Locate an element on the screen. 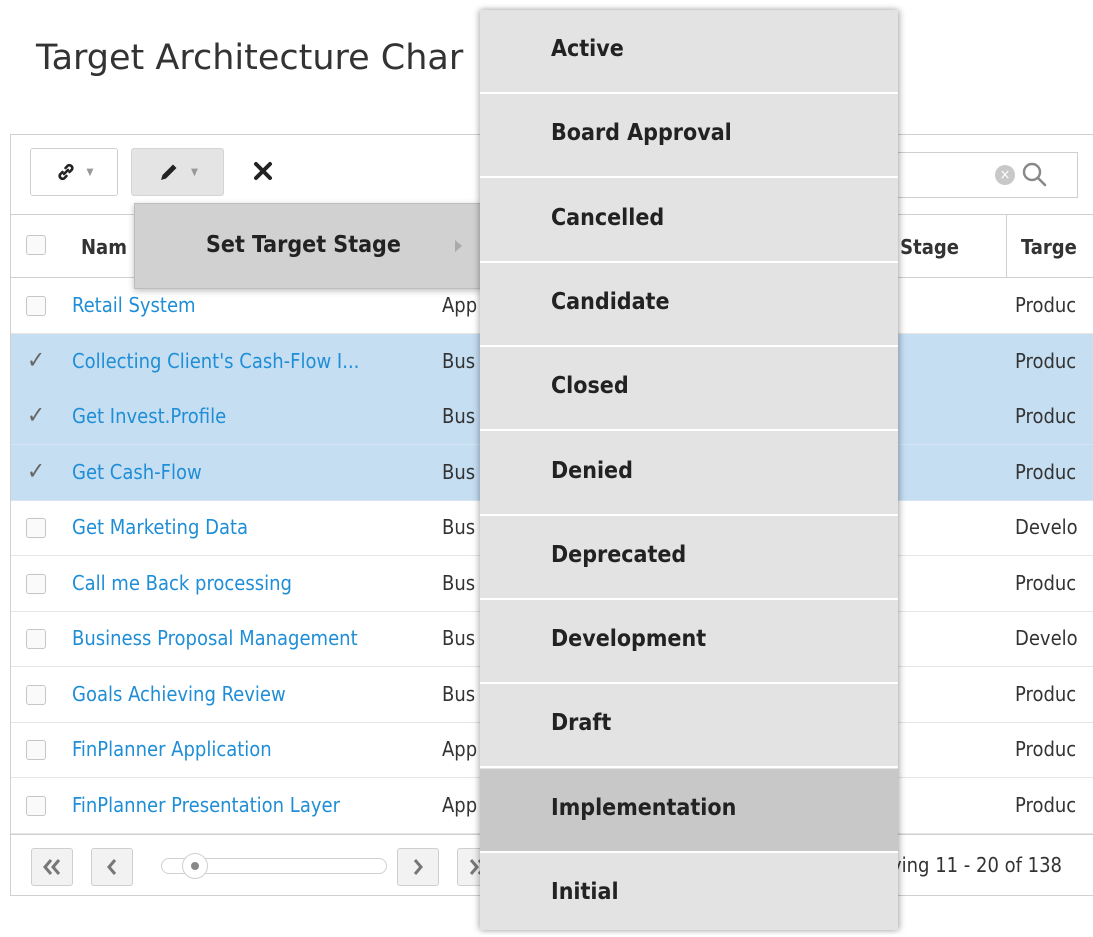 This screenshot has height=937, width=1093. stage-option-denied: Denied is located at coordinates (689, 474).